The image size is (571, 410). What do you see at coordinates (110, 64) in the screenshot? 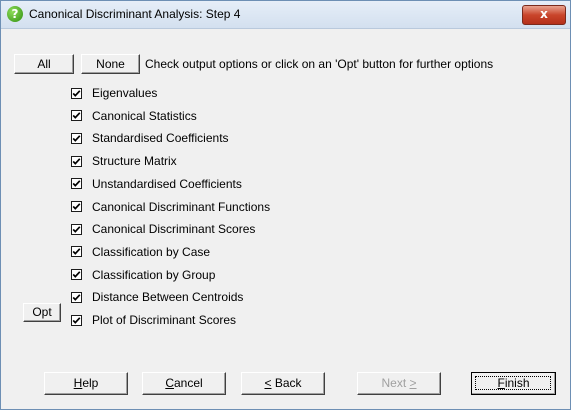
I see `select-none-button: None` at bounding box center [110, 64].